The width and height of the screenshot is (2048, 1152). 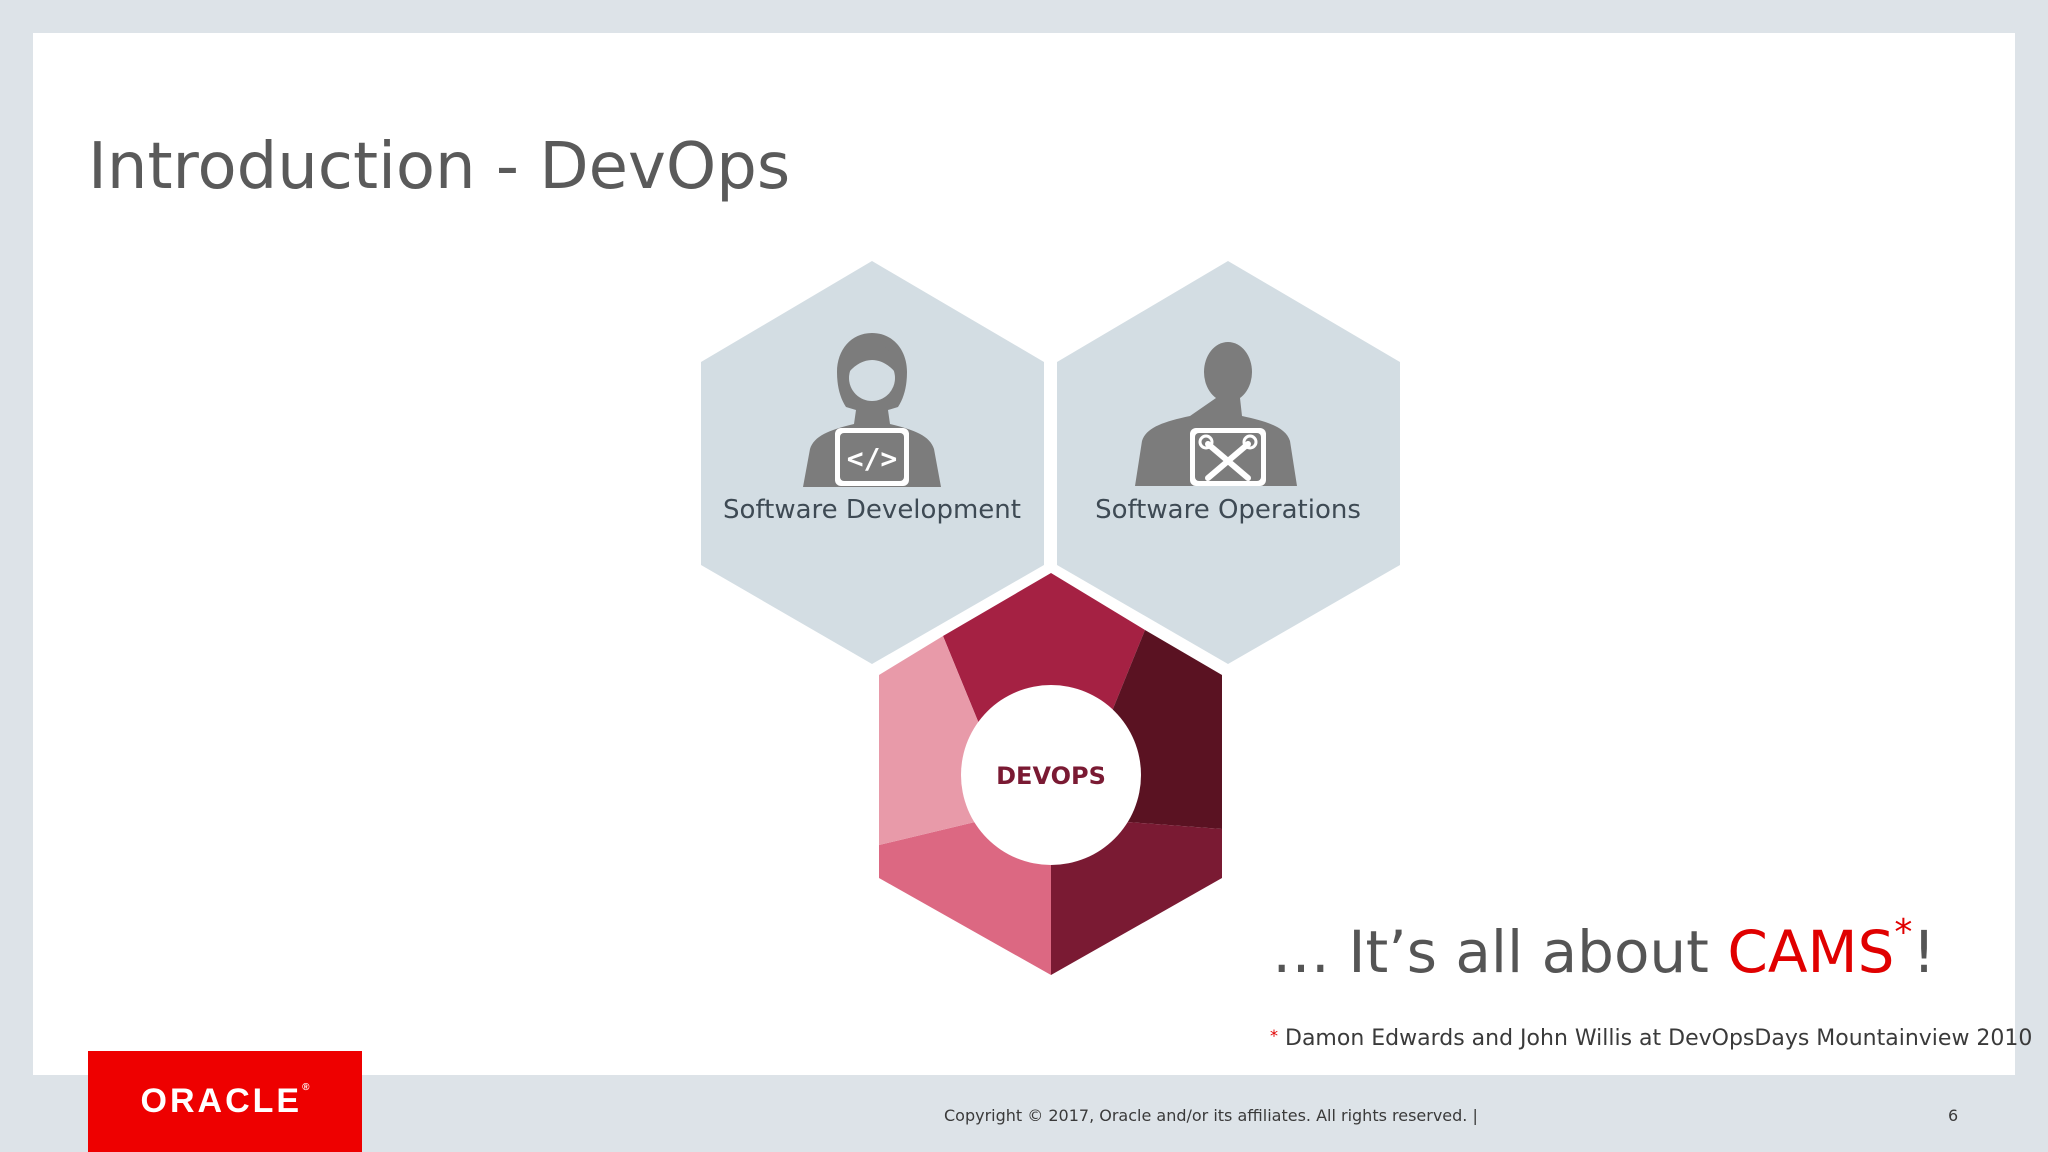 I want to click on oracle-logo-text: ORACLE®, so click(x=225, y=1101).